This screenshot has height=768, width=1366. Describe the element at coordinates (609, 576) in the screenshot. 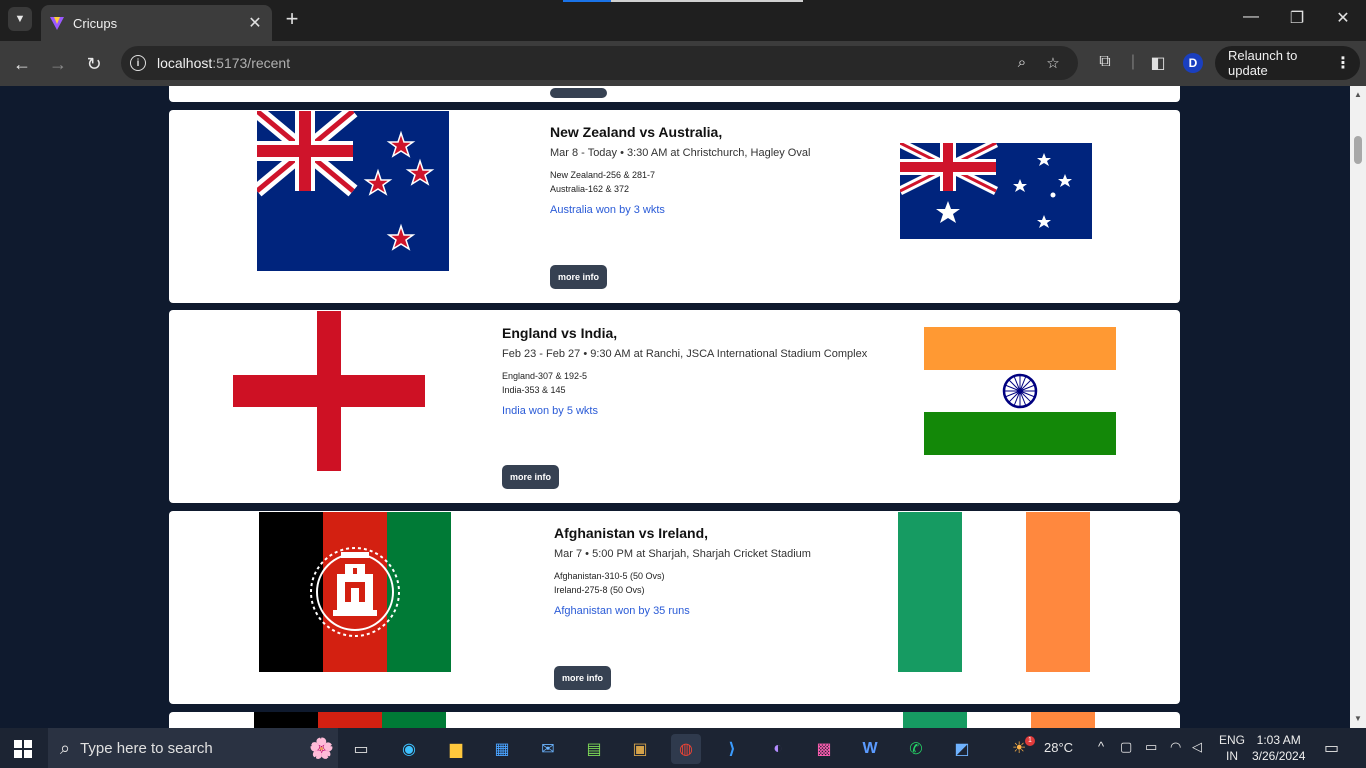

I see `score-line: Afghanistan-310-5 (50 Ovs)` at that location.